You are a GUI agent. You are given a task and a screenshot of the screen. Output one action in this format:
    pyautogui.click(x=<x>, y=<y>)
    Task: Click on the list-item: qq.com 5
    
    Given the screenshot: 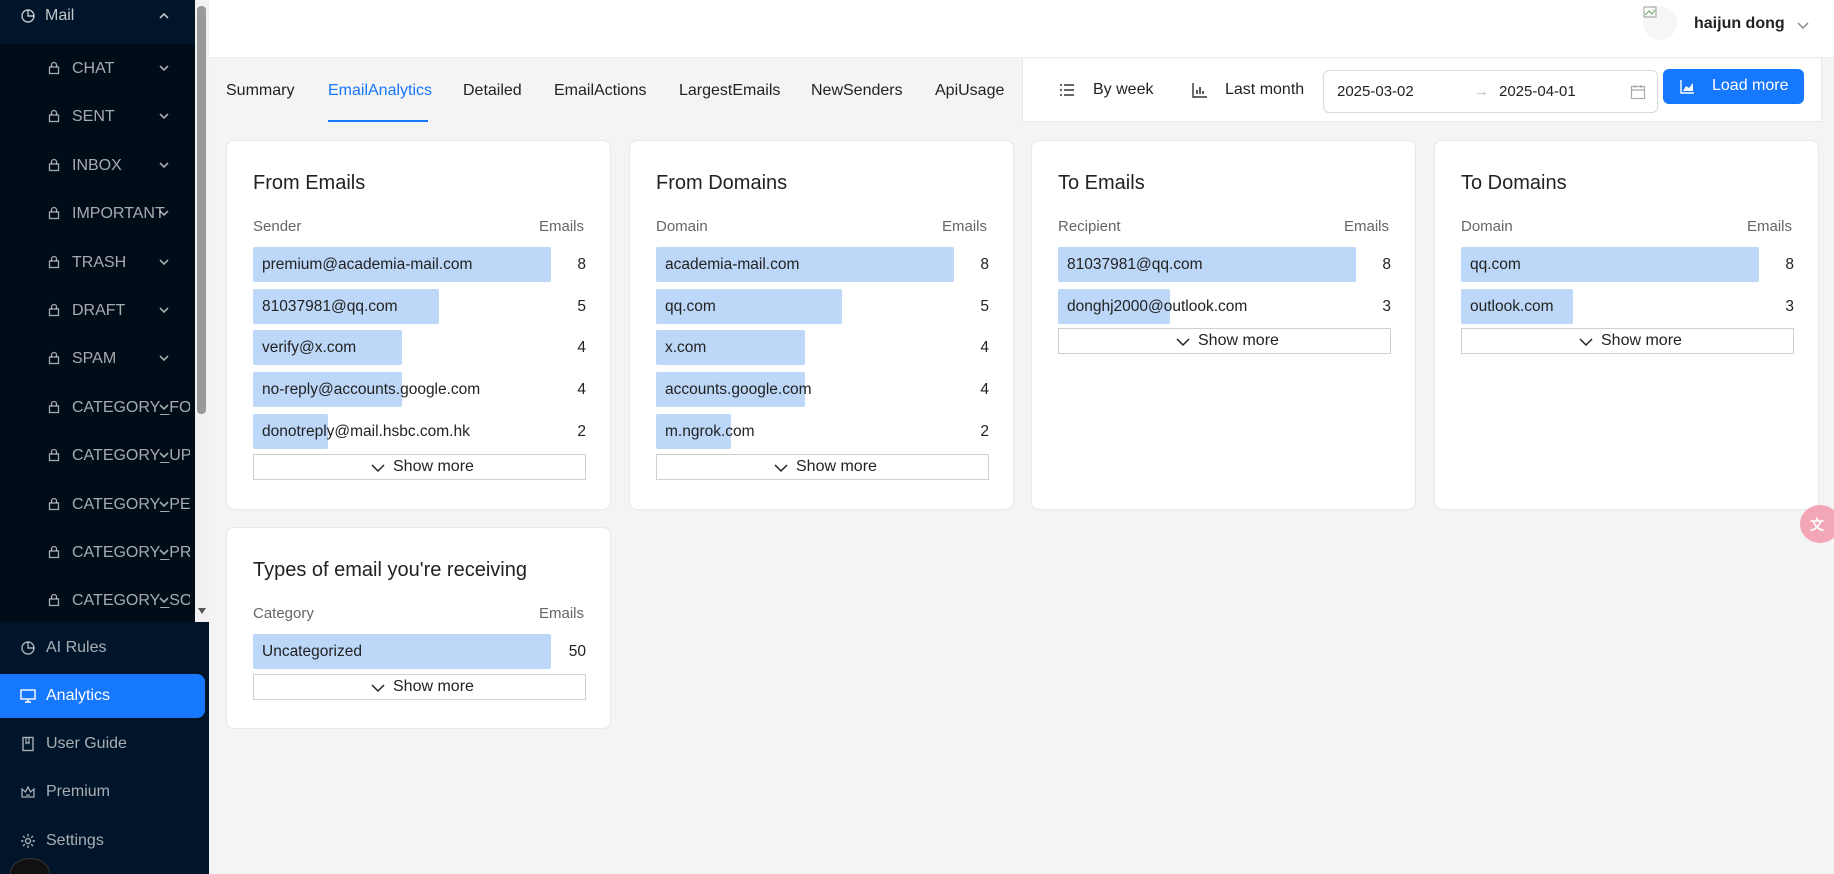 What is the action you would take?
    pyautogui.click(x=822, y=306)
    